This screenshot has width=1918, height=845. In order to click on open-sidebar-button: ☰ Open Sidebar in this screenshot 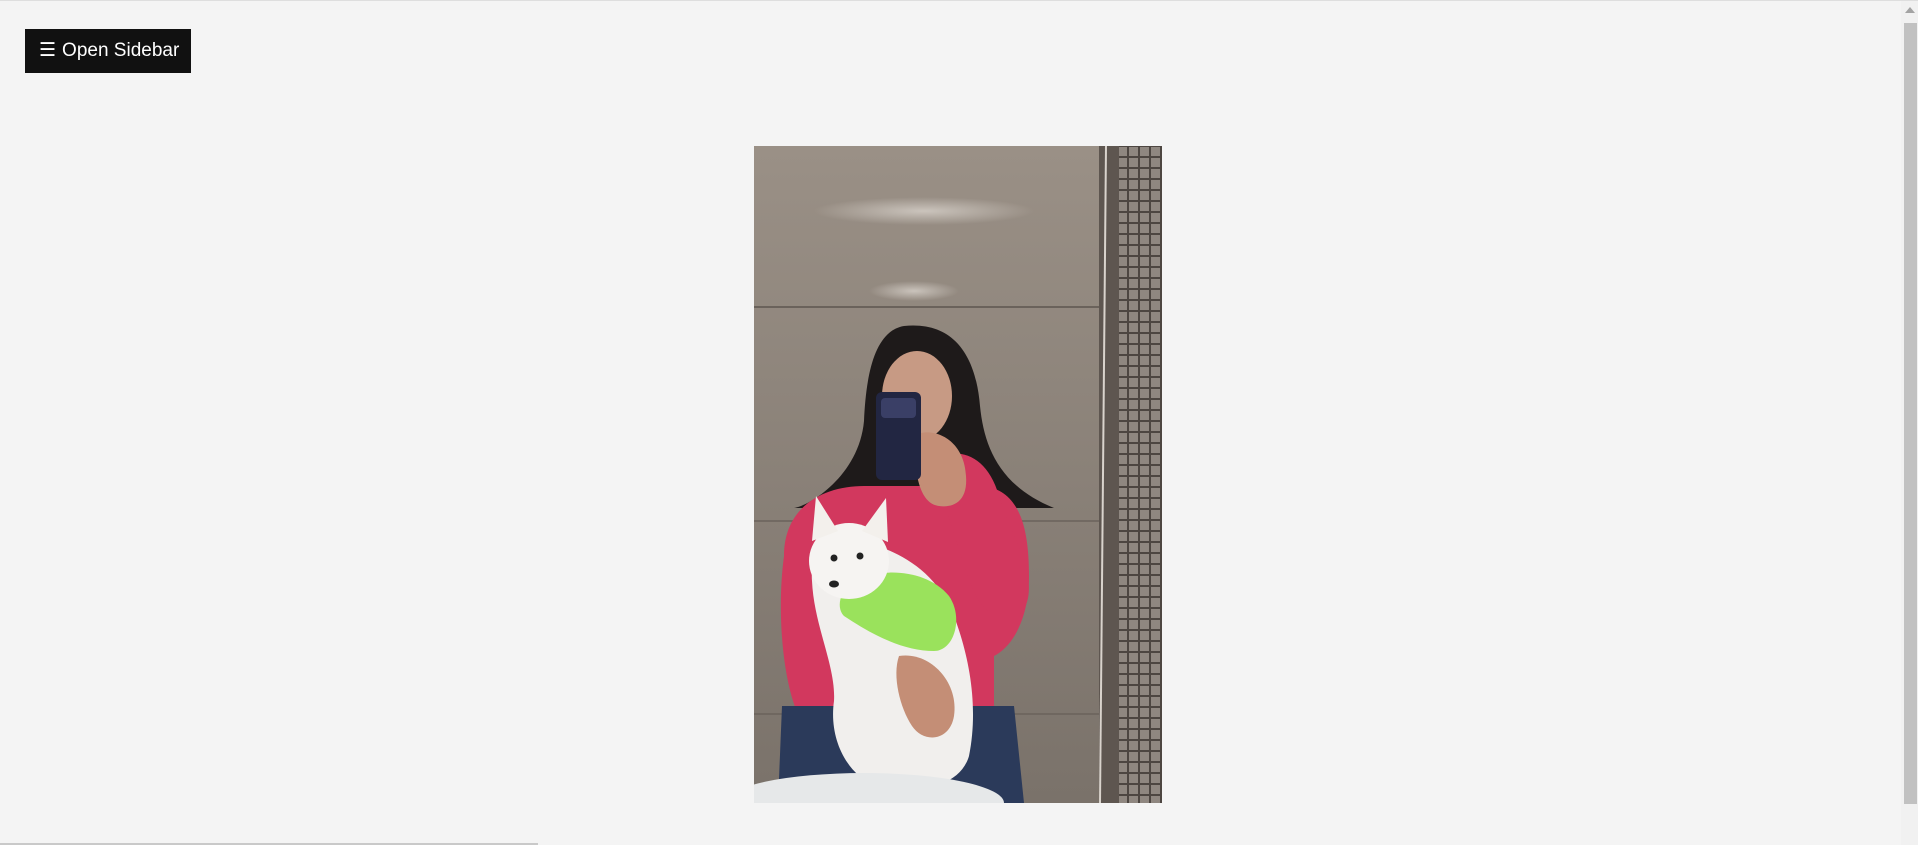, I will do `click(108, 51)`.